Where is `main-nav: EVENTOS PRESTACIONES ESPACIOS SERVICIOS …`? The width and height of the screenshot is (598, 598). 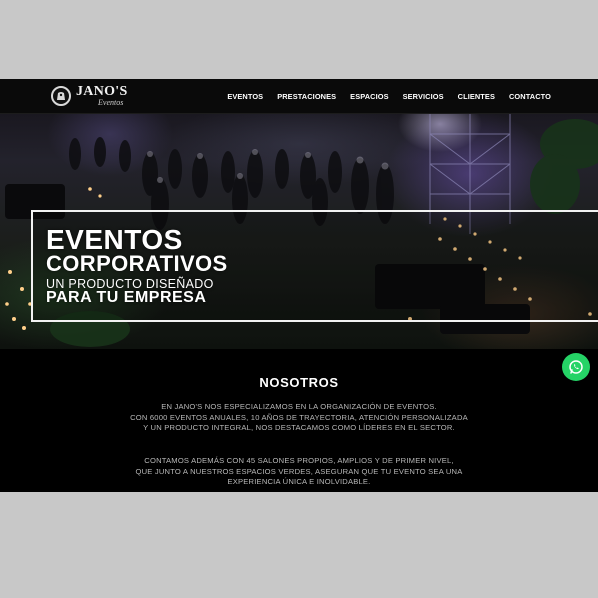
main-nav: EVENTOS PRESTACIONES ESPACIOS SERVICIOS … is located at coordinates (389, 96).